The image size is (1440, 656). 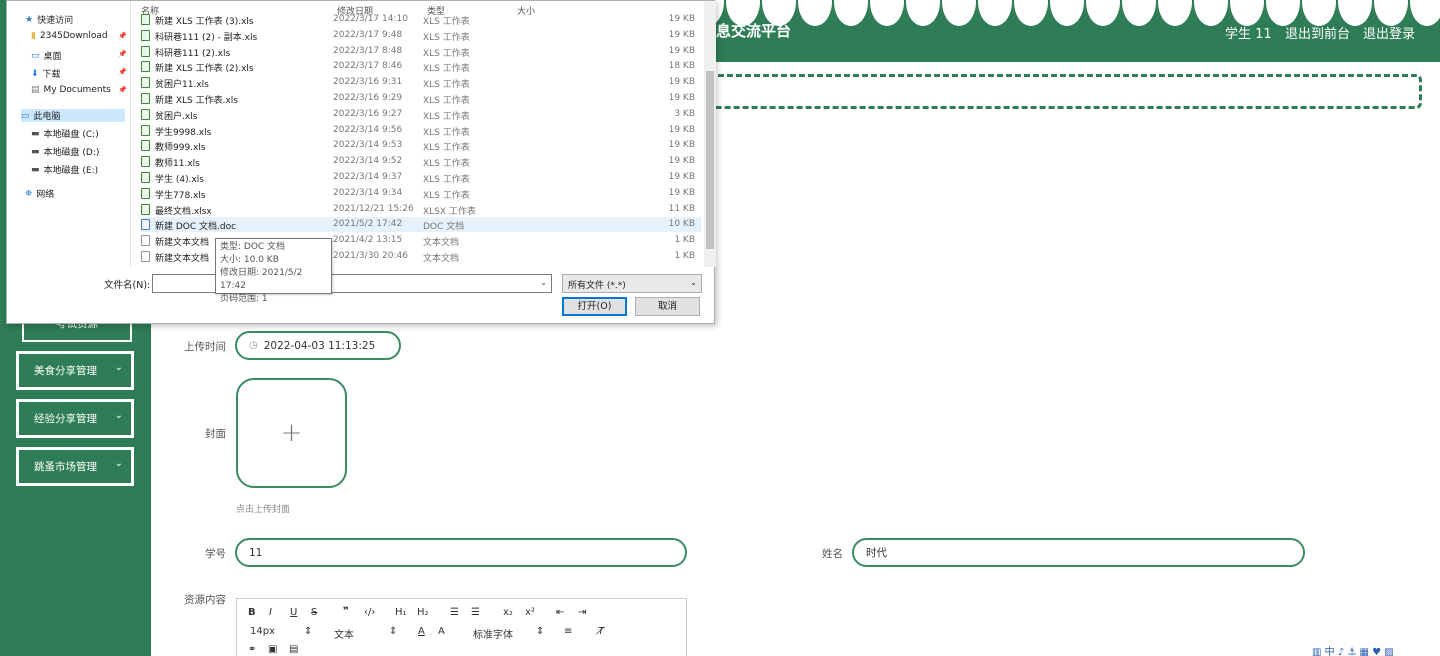 What do you see at coordinates (710, 160) in the screenshot?
I see `scrollbar-thumb` at bounding box center [710, 160].